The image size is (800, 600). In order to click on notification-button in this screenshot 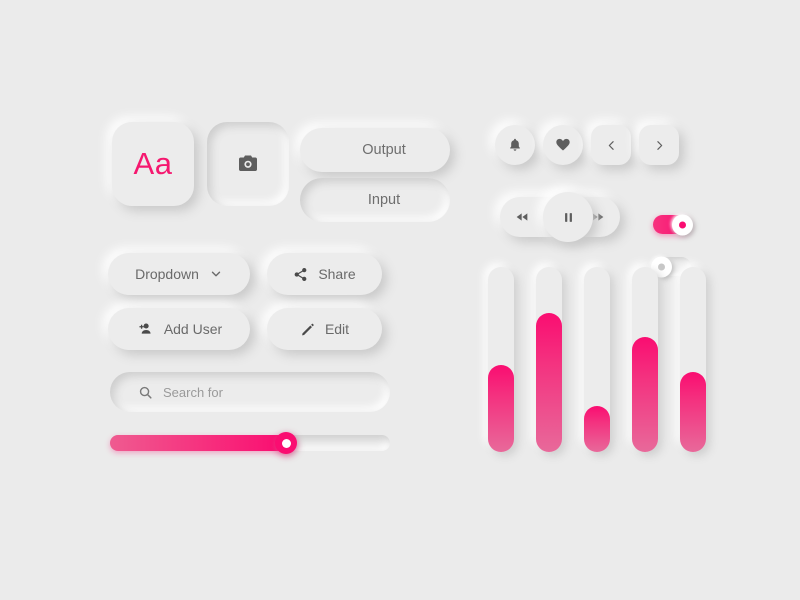, I will do `click(515, 145)`.